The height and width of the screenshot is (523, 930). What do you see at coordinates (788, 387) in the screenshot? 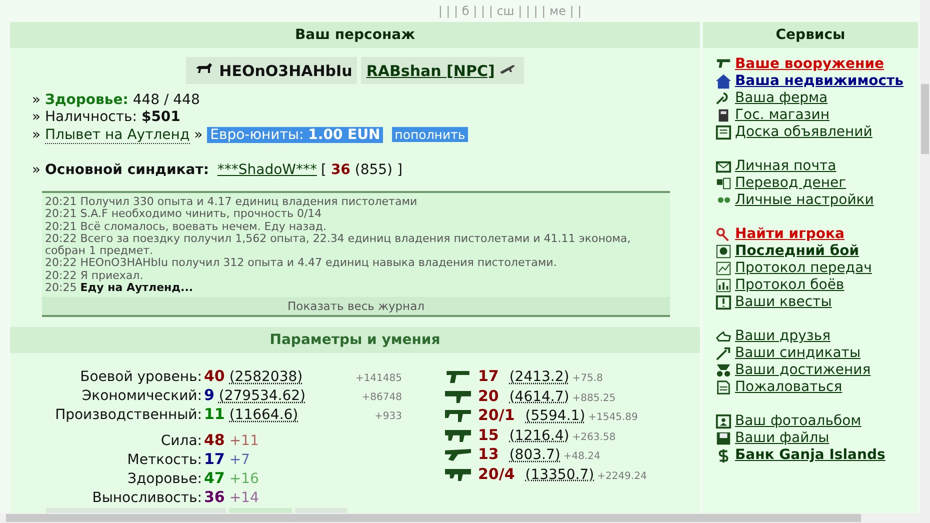
I see `service-link: Пожаловаться` at bounding box center [788, 387].